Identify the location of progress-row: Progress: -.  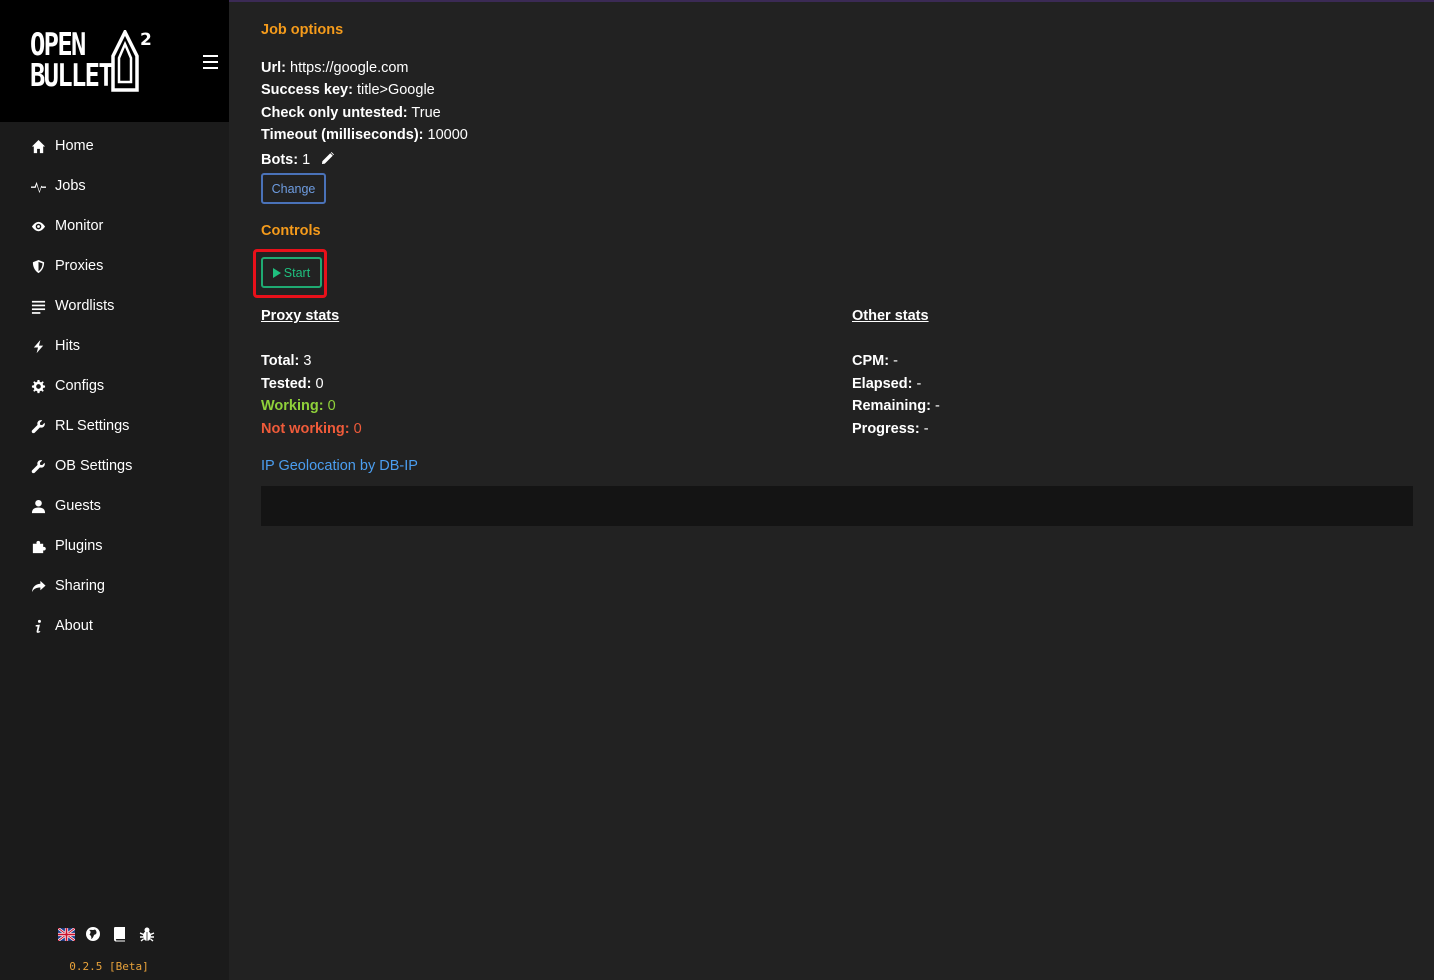
(890, 429).